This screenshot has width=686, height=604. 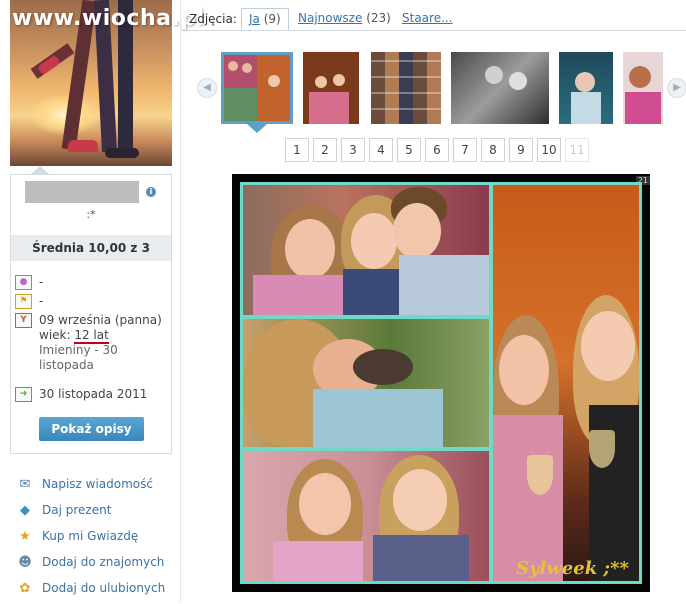 What do you see at coordinates (330, 18) in the screenshot?
I see `tab-label: Najnowsze` at bounding box center [330, 18].